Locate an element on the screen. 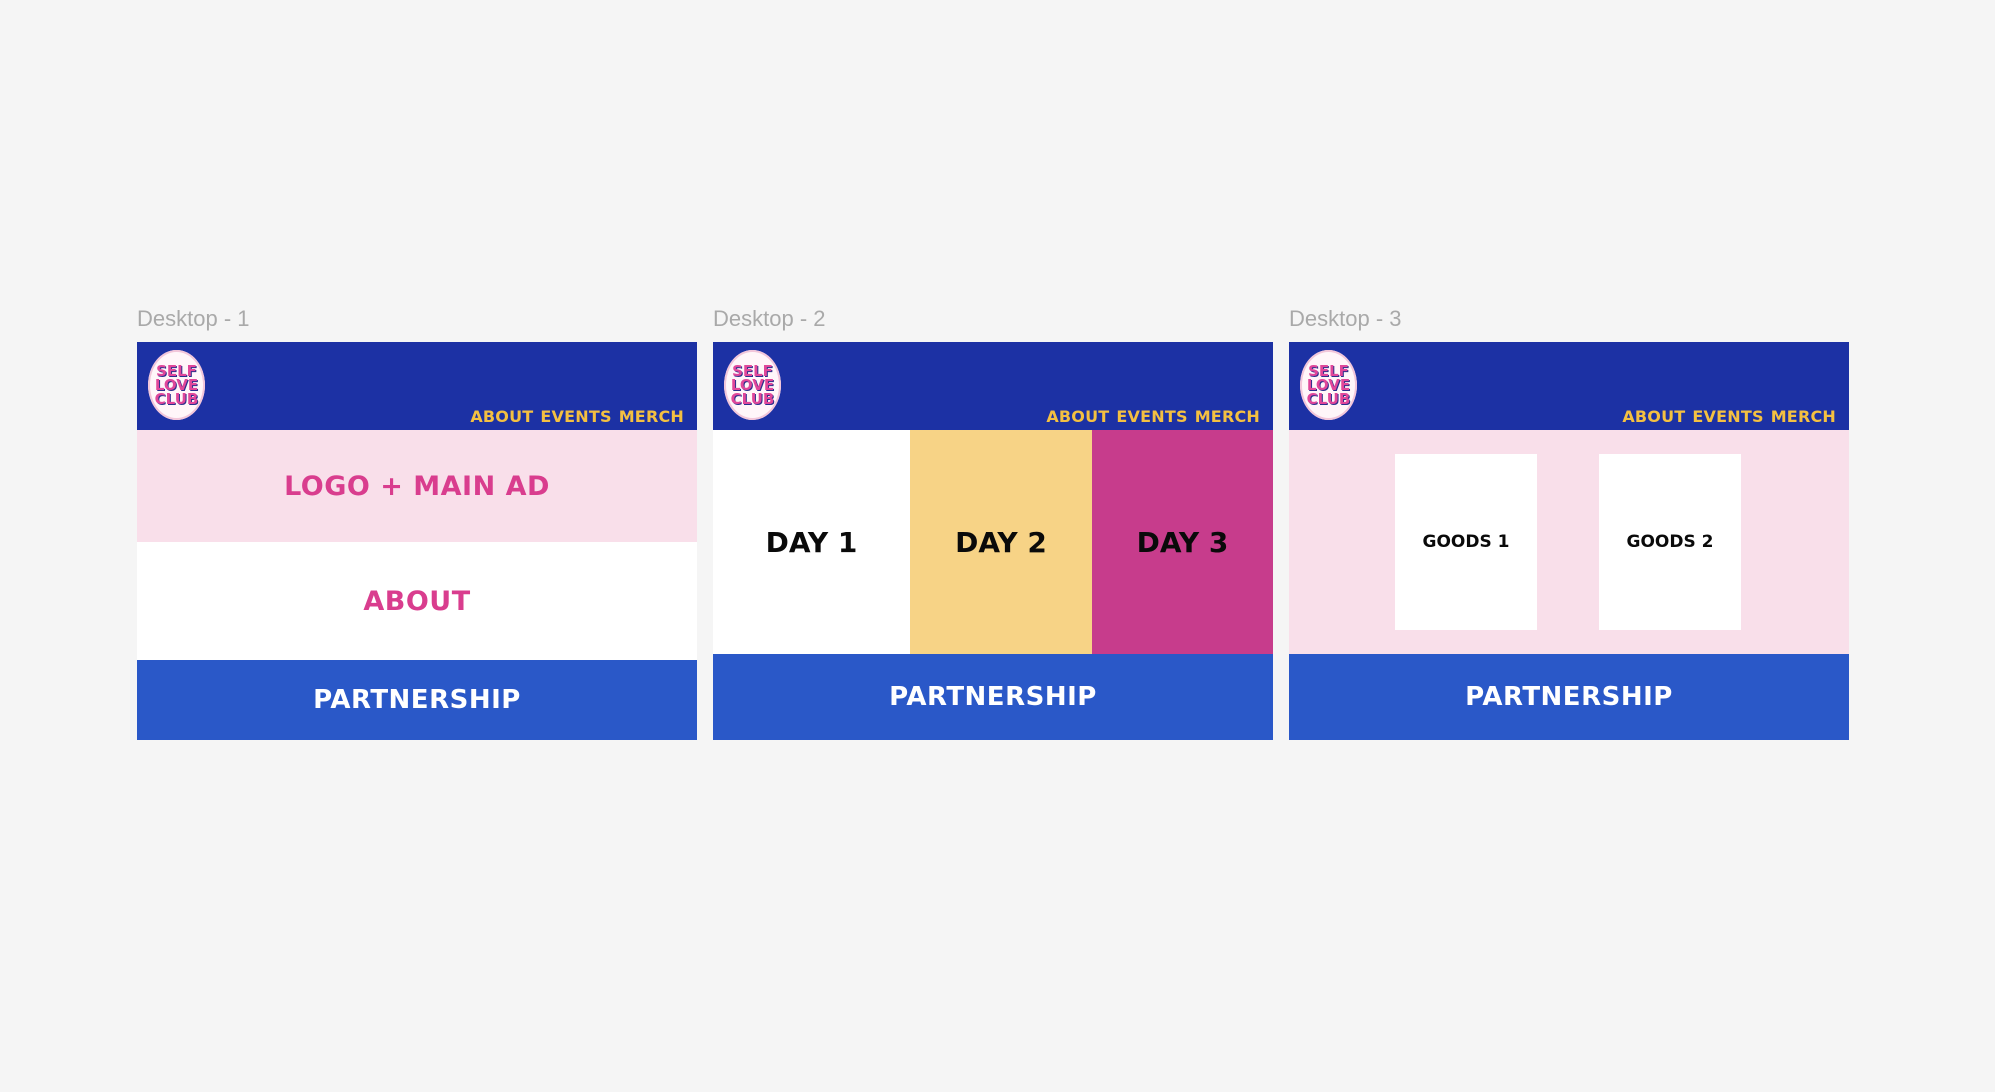 This screenshot has height=1092, width=1995. frame-label-desktop-2: Desktop - 2 is located at coordinates (769, 319).